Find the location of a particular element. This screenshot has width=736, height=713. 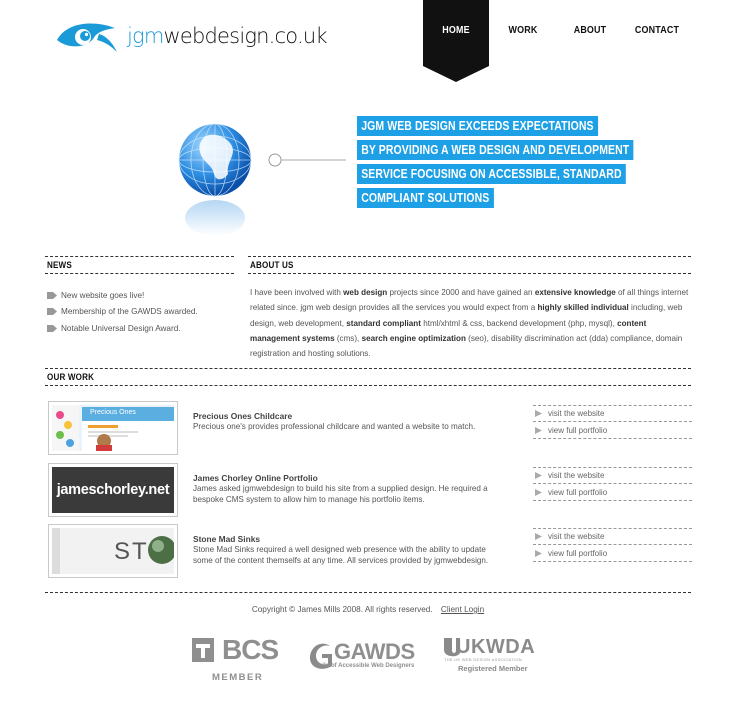

news-item: Notable Universal Design Award. is located at coordinates (122, 328).